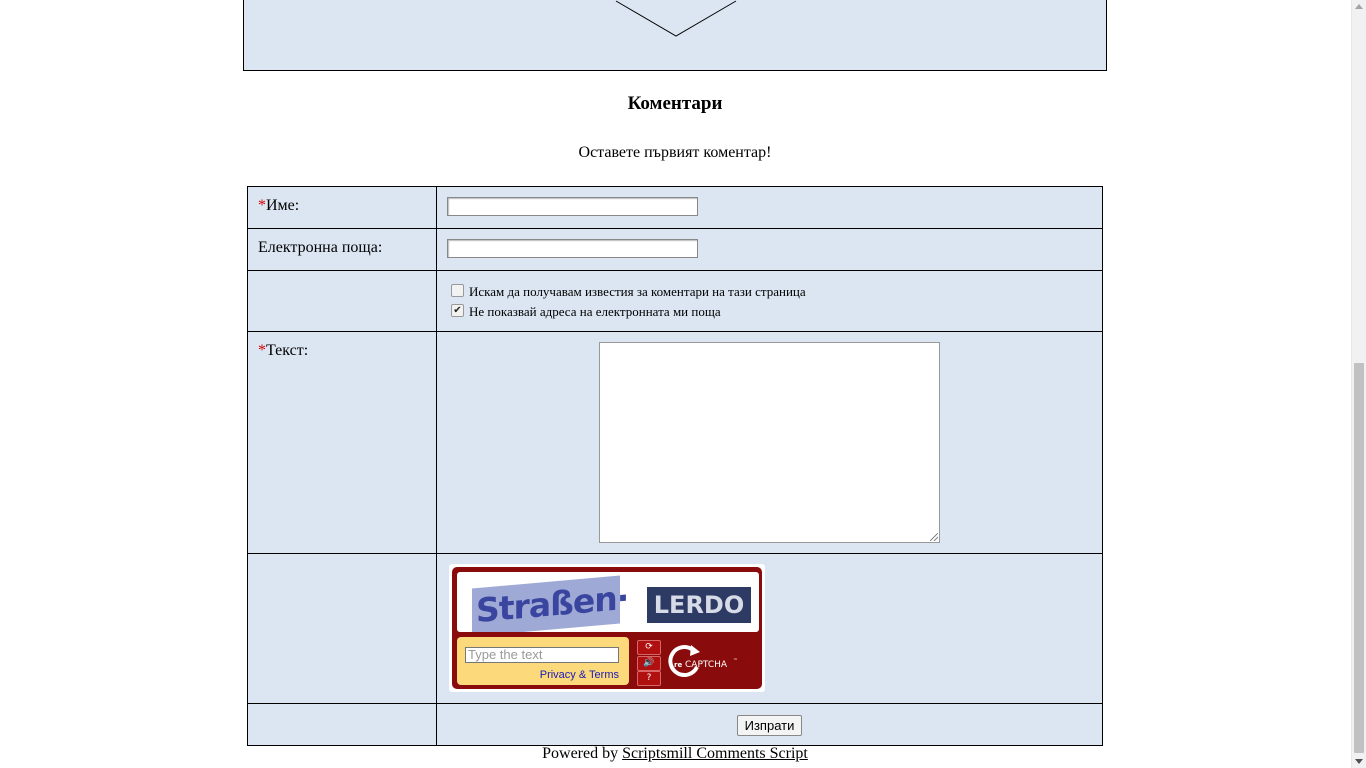 The width and height of the screenshot is (1366, 768). What do you see at coordinates (769, 725) in the screenshot?
I see `submit-button: Изпрати` at bounding box center [769, 725].